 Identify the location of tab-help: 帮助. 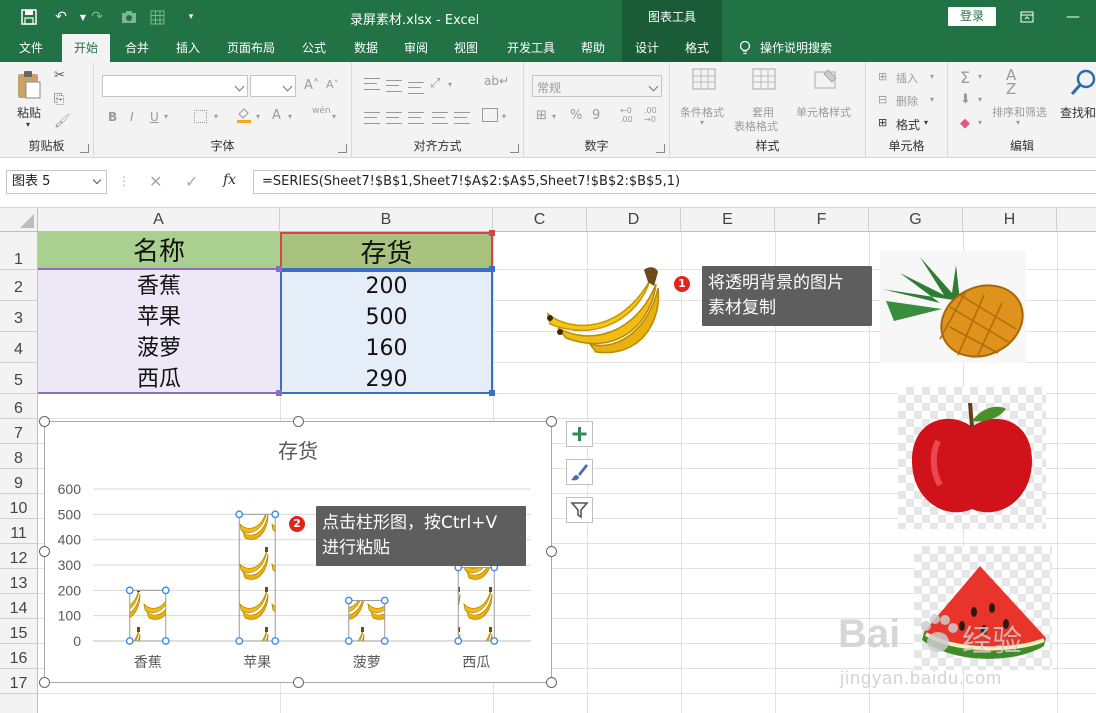
(593, 48).